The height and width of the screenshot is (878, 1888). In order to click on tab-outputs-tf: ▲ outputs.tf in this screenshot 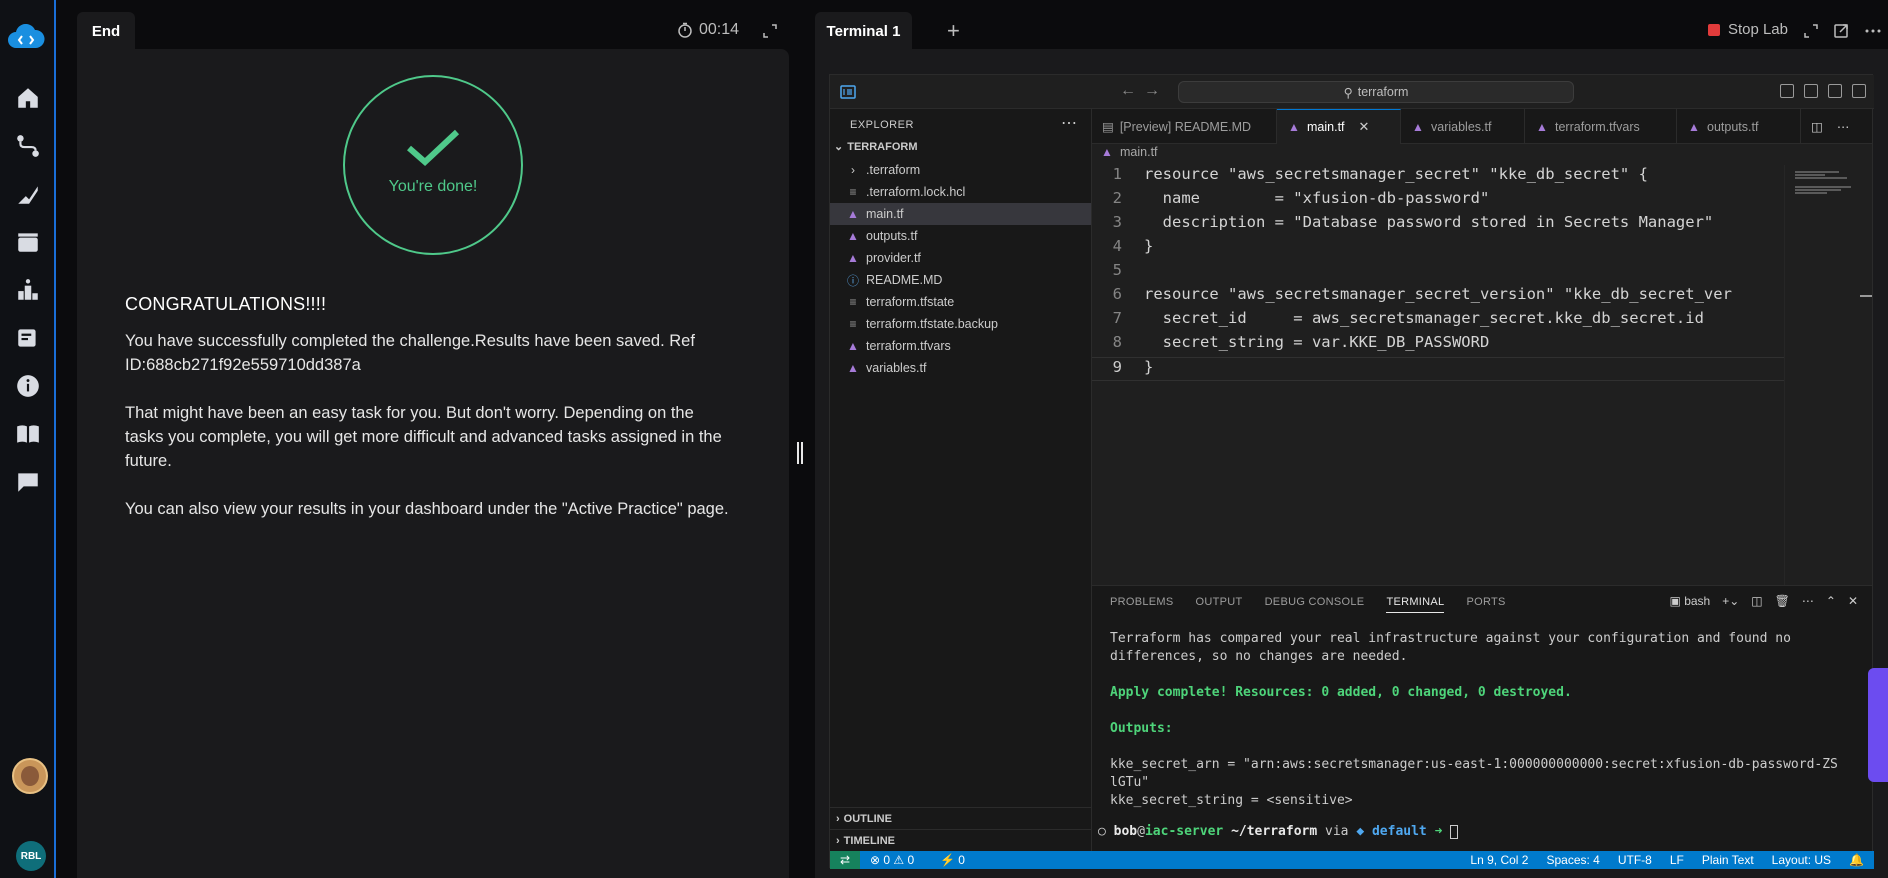, I will do `click(1739, 126)`.